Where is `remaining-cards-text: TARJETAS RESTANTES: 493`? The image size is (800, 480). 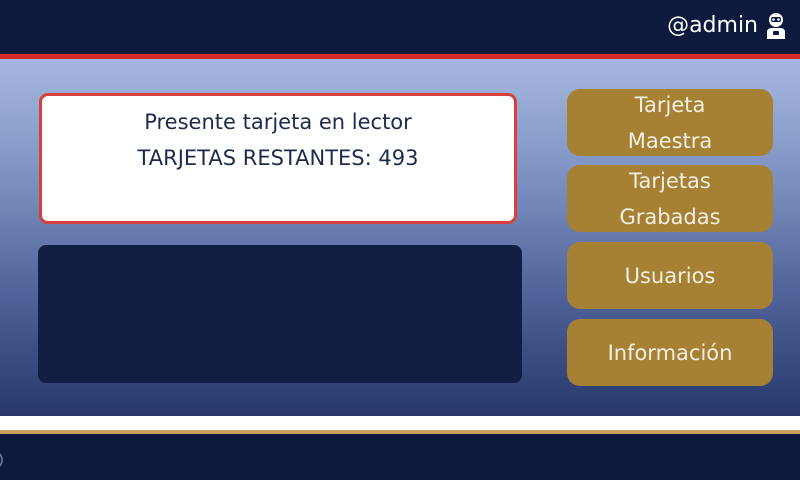 remaining-cards-text: TARJETAS RESTANTES: 493 is located at coordinates (278, 158).